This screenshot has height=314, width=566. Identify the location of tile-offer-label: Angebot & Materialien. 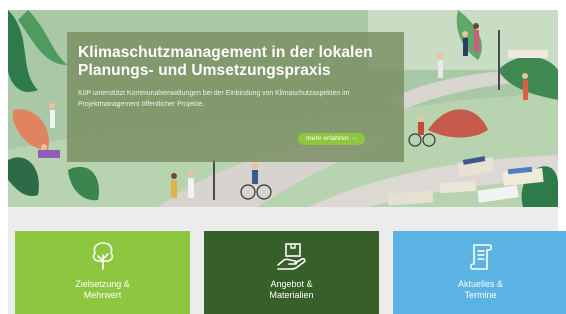
(291, 290).